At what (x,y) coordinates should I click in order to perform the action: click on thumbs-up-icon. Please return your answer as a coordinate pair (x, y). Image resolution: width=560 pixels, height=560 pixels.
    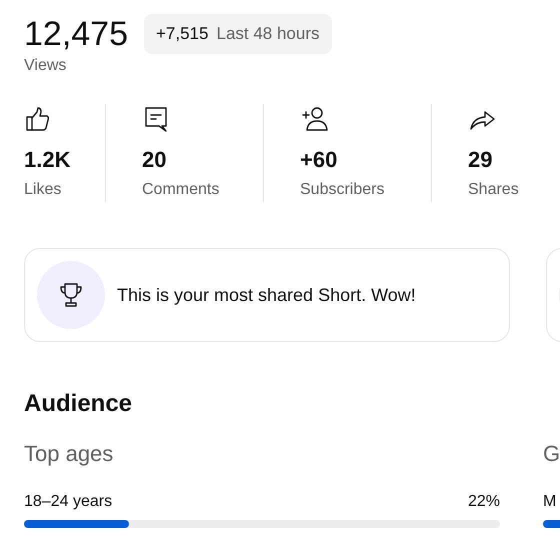
    Looking at the image, I should click on (38, 119).